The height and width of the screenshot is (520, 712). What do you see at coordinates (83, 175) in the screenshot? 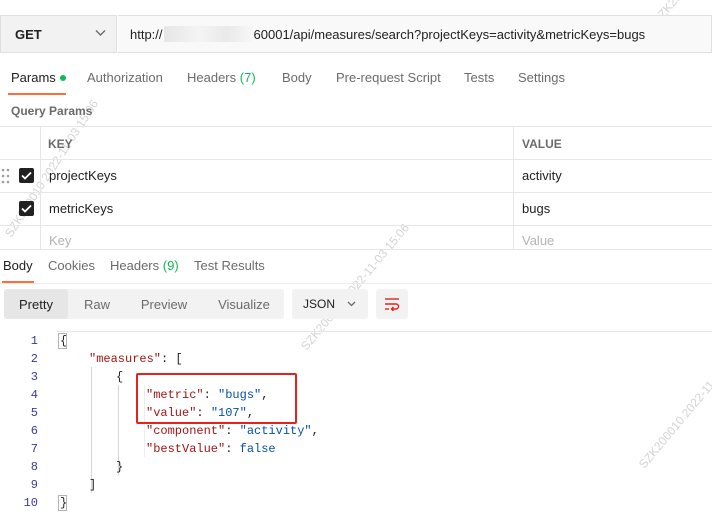
I see `param-key-cell: projectKeys` at bounding box center [83, 175].